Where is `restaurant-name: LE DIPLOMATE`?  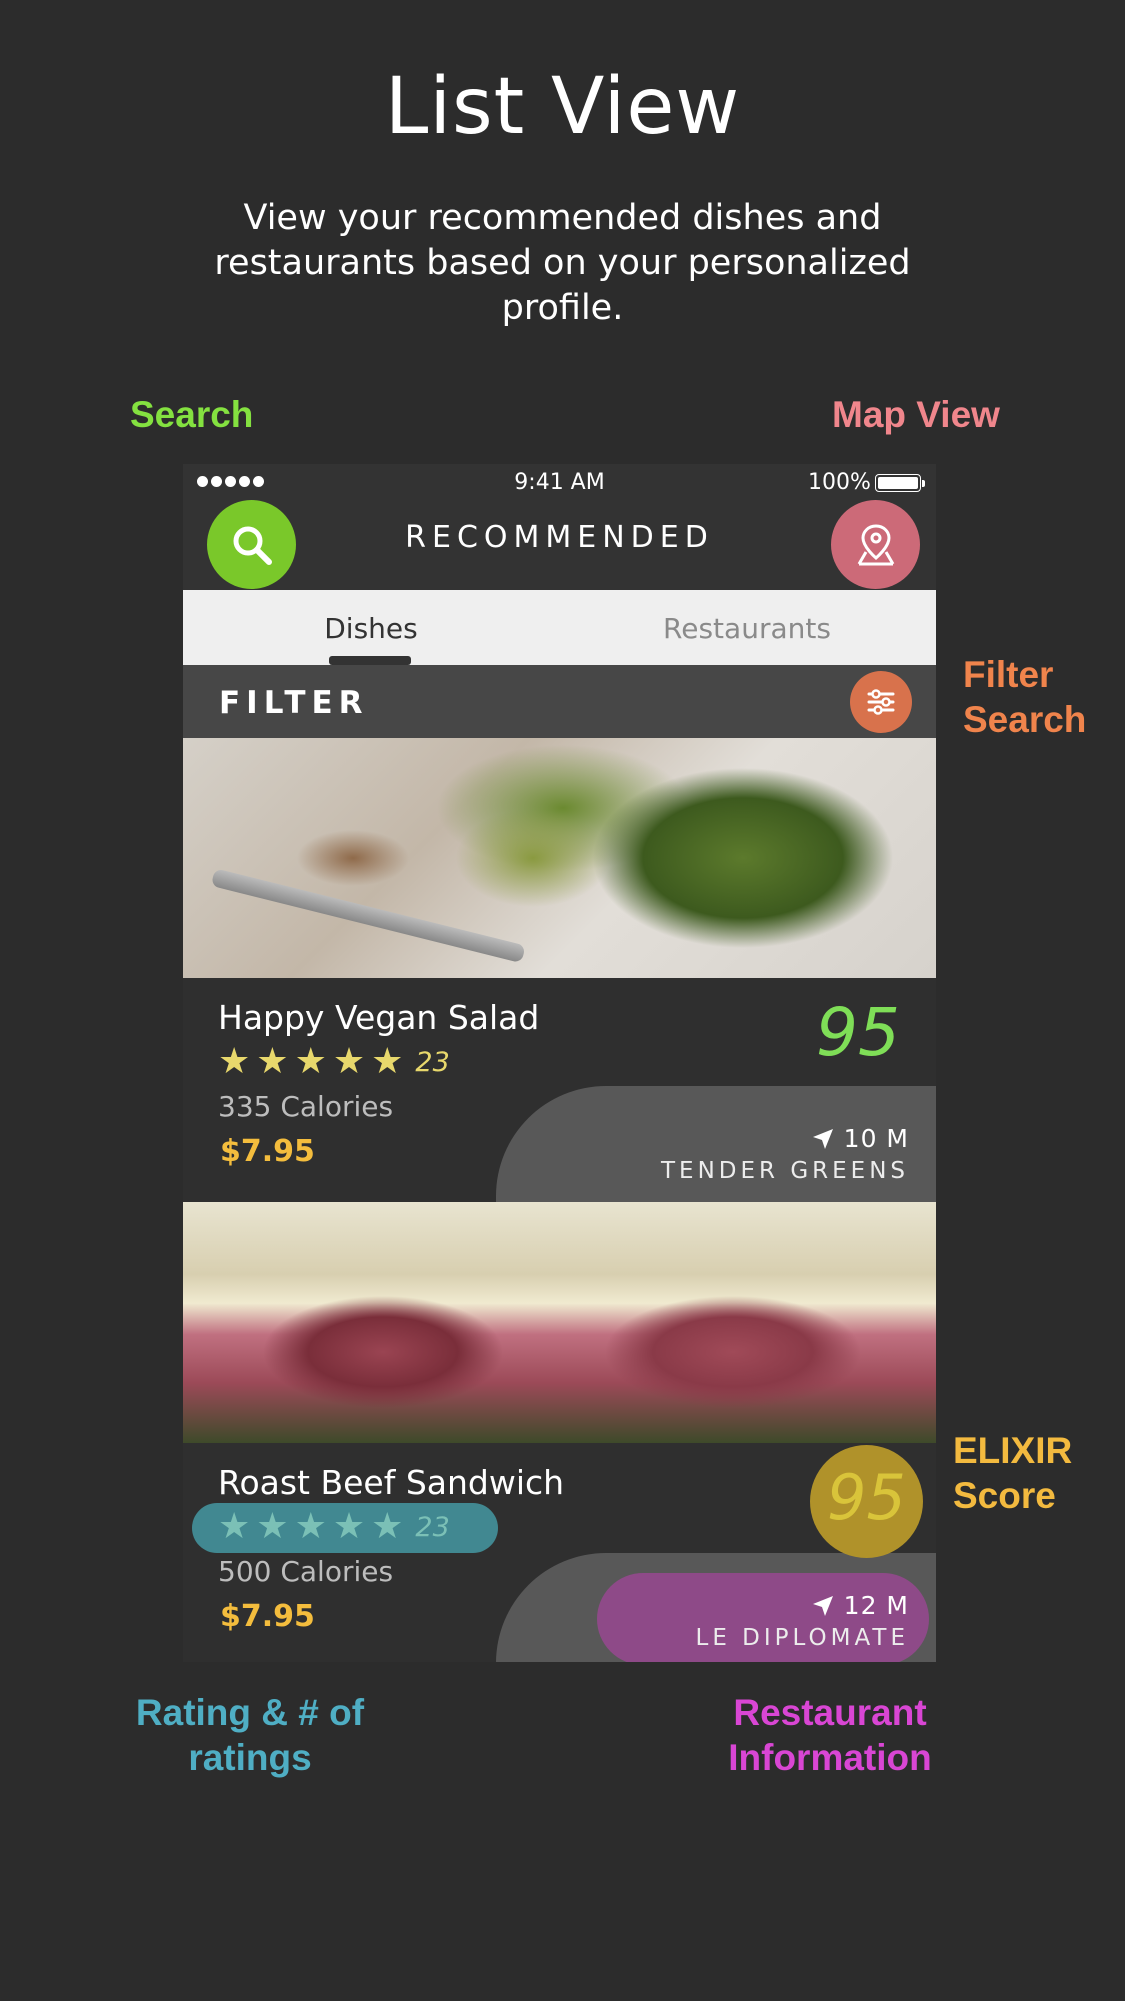 restaurant-name: LE DIPLOMATE is located at coordinates (803, 1638).